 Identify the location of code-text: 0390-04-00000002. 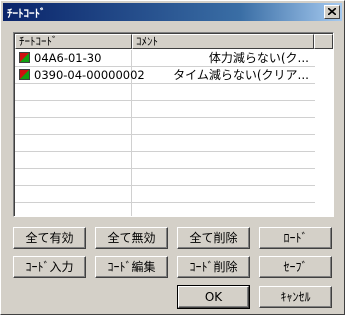
(89, 75).